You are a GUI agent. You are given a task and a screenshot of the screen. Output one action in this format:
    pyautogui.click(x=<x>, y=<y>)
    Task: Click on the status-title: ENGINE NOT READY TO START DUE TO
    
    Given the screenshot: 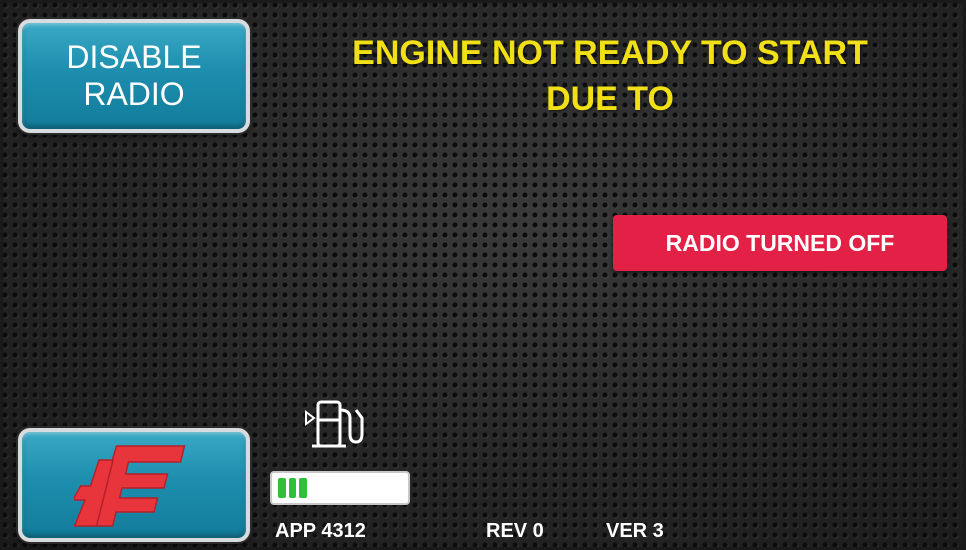 What is the action you would take?
    pyautogui.click(x=610, y=76)
    